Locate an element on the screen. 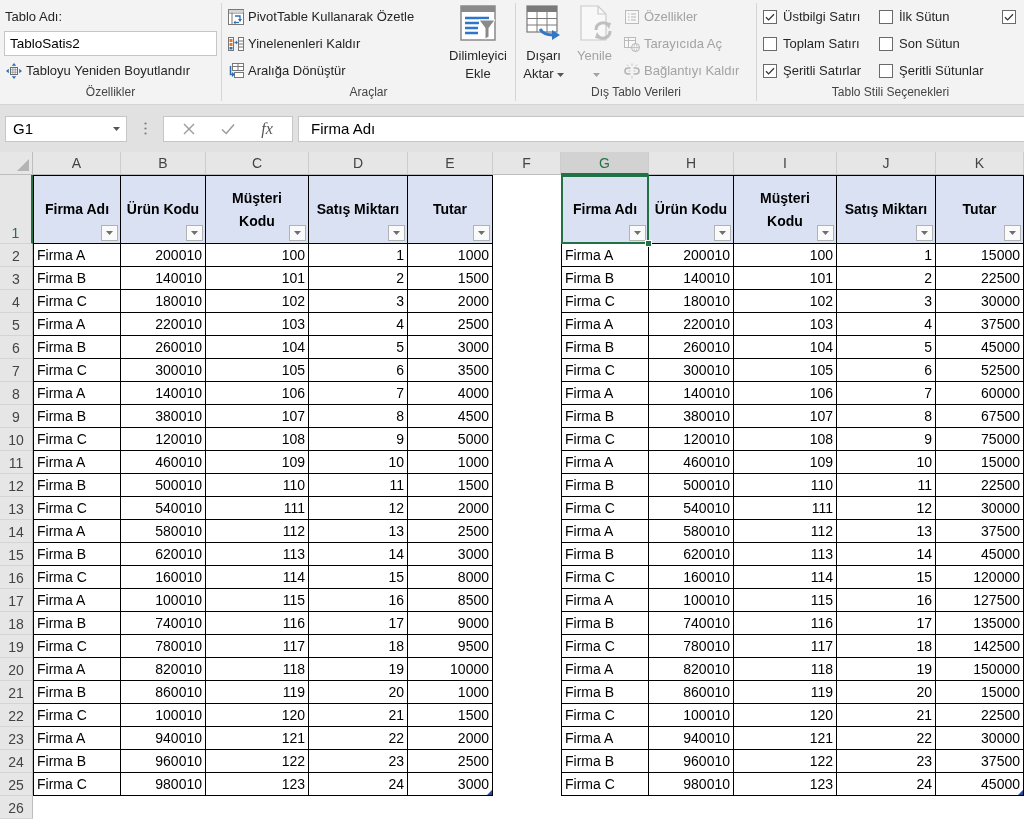 This screenshot has width=1024, height=826. table-cell: 220010 is located at coordinates (163, 324).